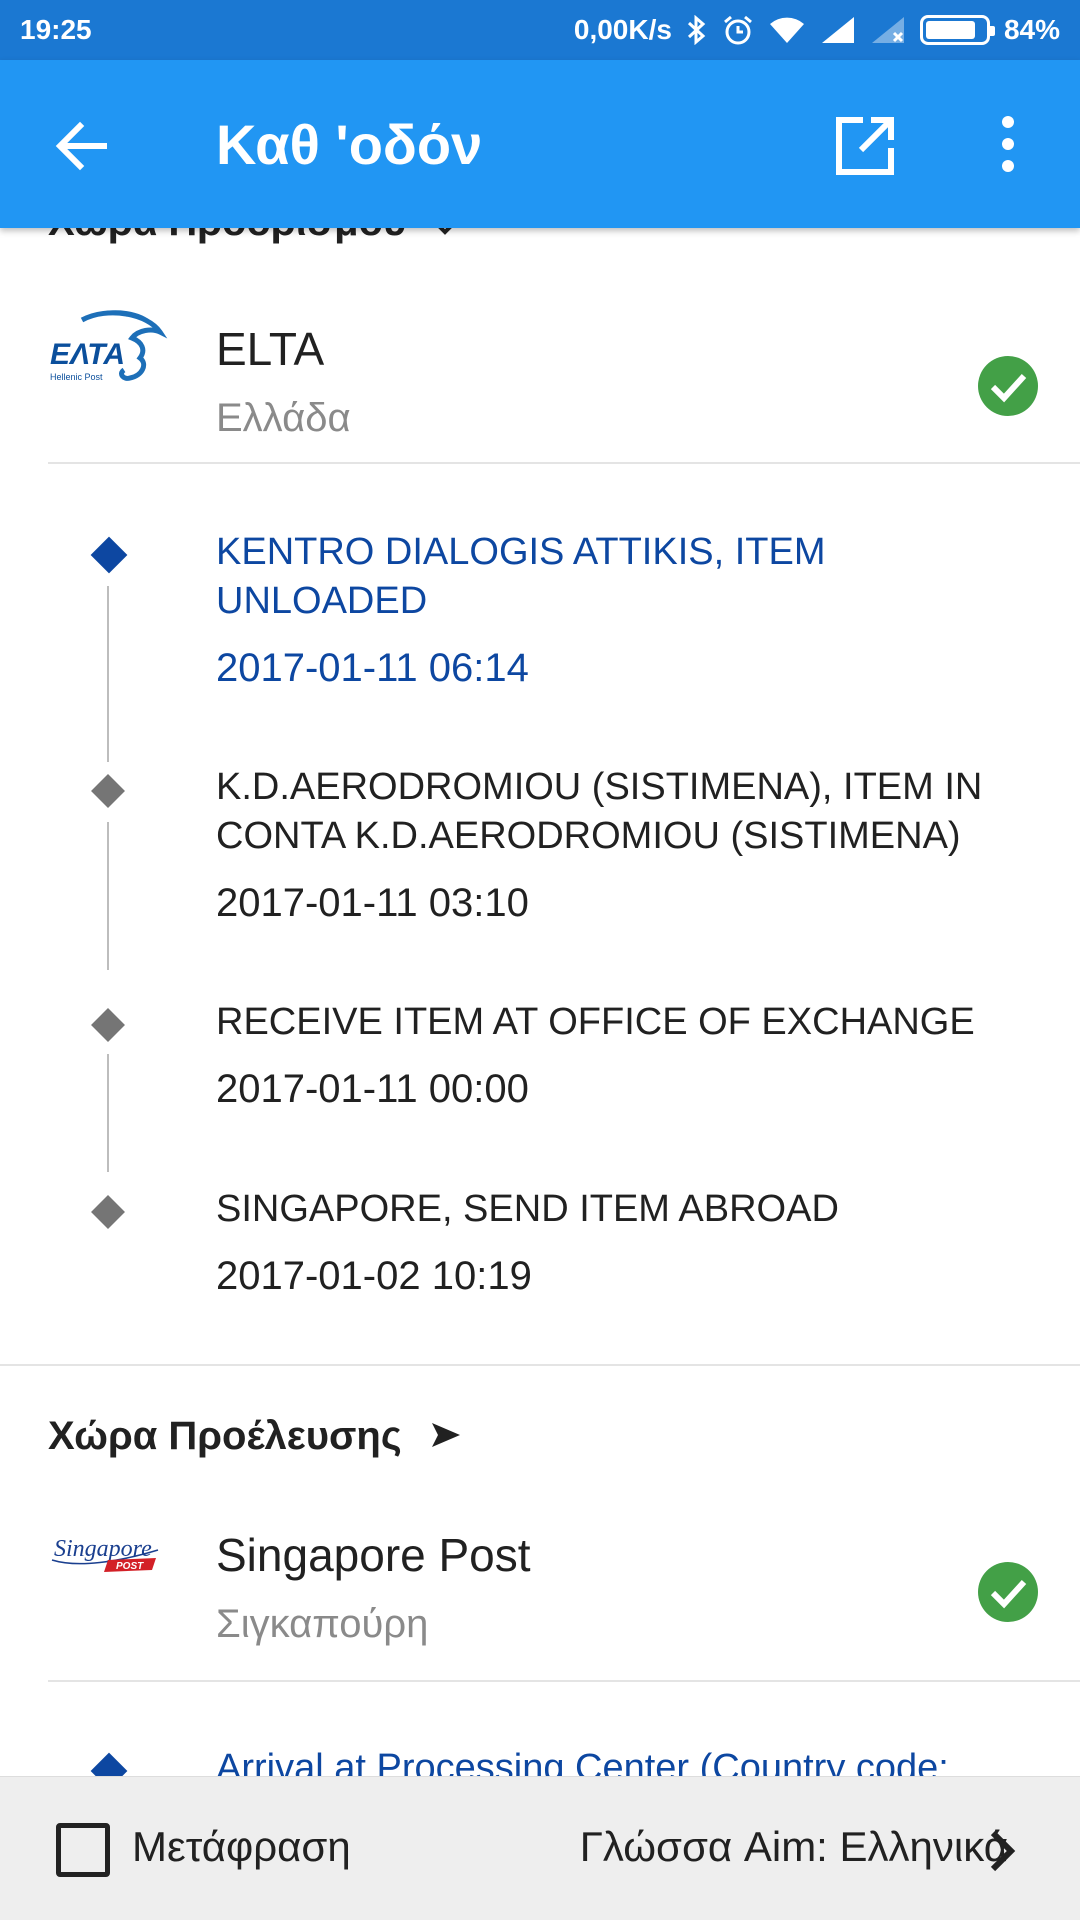  Describe the element at coordinates (540, 1848) in the screenshot. I see `bottom-bar: Μετάφραση Γλώσσα Aim: Ελληνικά` at that location.